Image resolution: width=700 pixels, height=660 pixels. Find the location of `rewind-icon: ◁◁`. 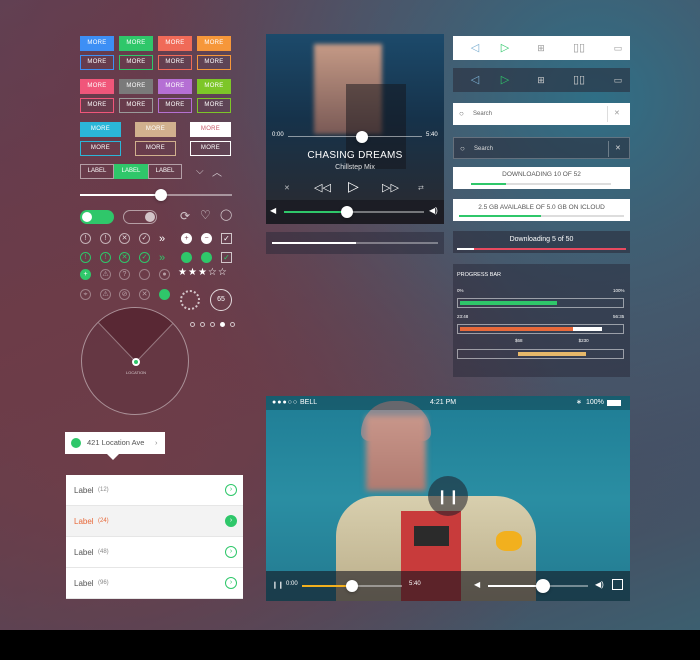

rewind-icon: ◁◁ is located at coordinates (322, 187).